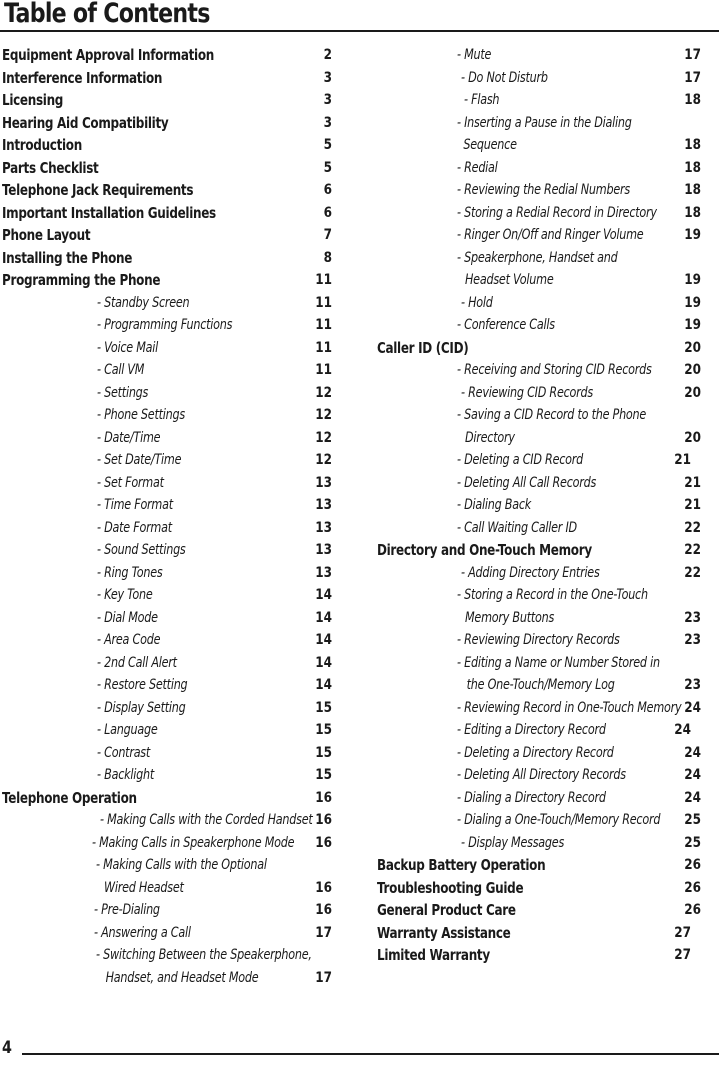  What do you see at coordinates (539, 325) in the screenshot?
I see `toc-sub-entry: - Conference Calls 19` at bounding box center [539, 325].